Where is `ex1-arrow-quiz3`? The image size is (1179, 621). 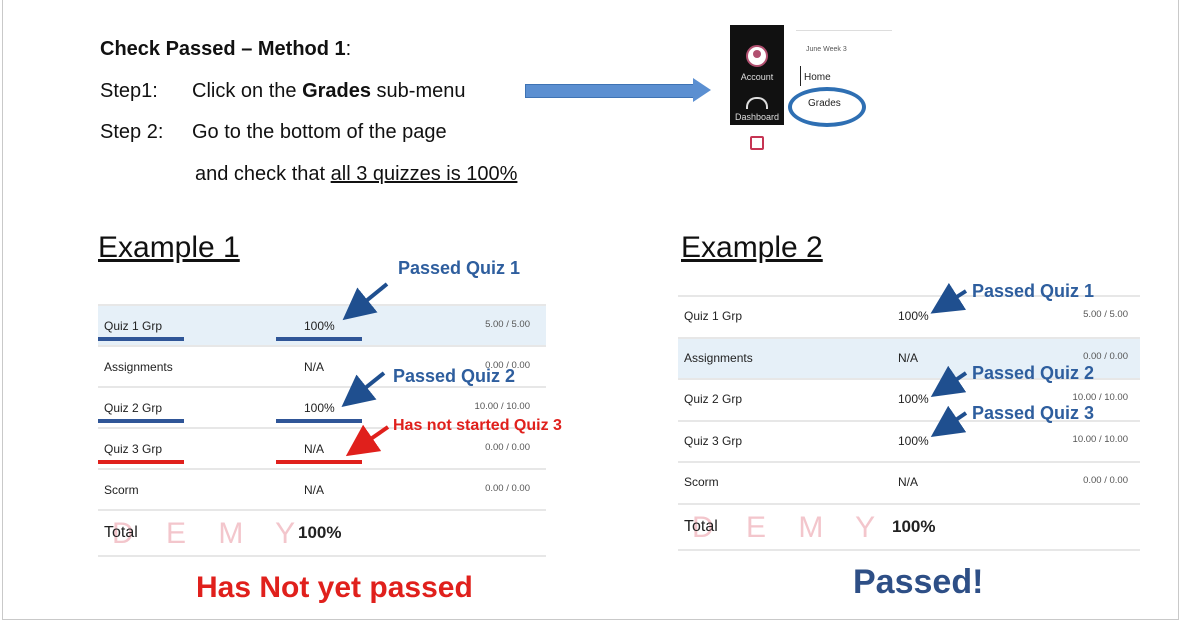 ex1-arrow-quiz3 is located at coordinates (367, 440).